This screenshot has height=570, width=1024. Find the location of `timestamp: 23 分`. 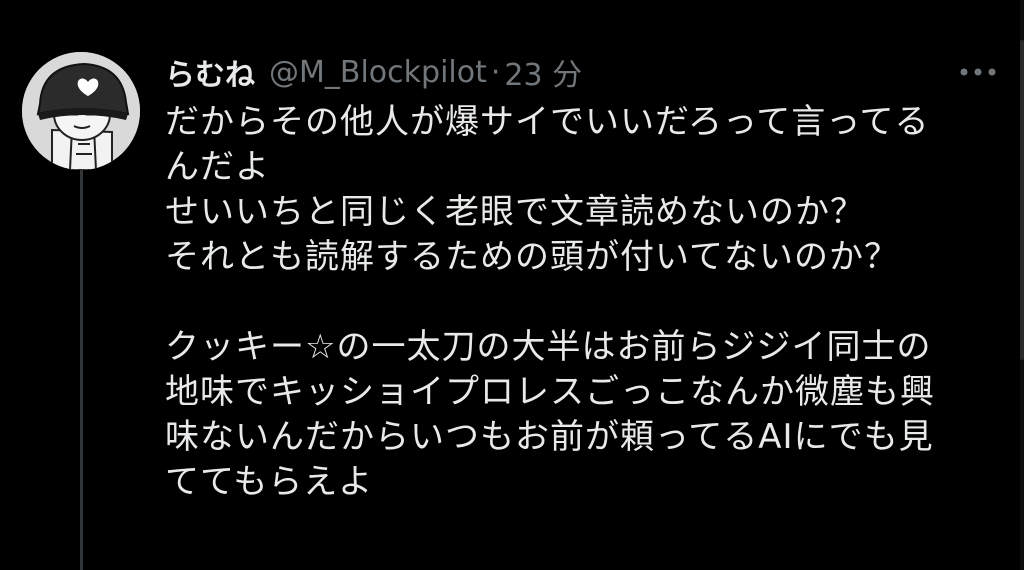

timestamp: 23 分 is located at coordinates (543, 72).